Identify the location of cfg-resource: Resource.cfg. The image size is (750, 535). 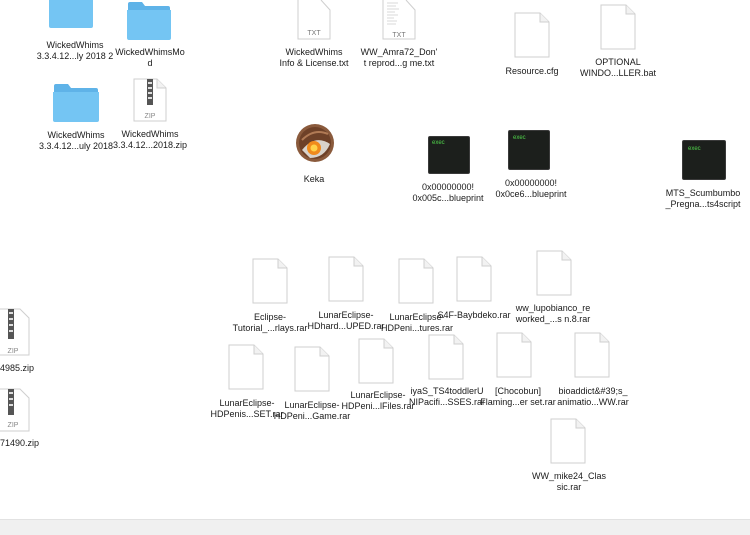
(532, 46).